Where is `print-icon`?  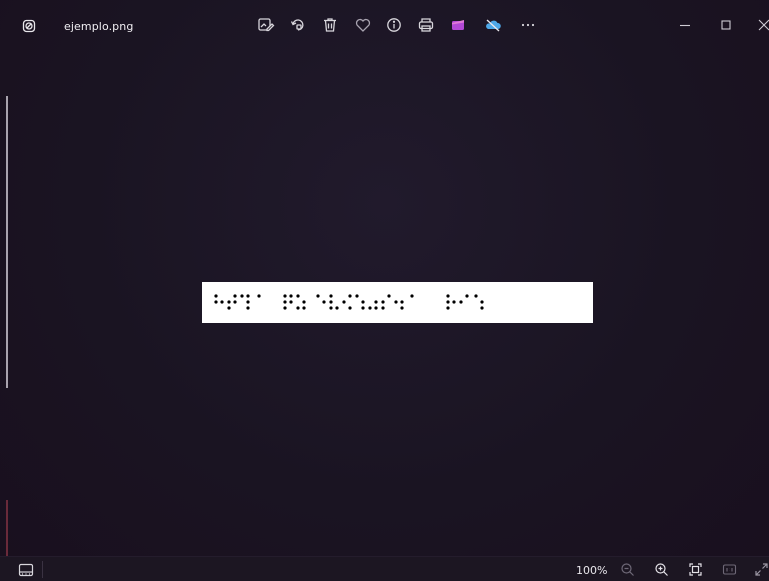
print-icon is located at coordinates (426, 25).